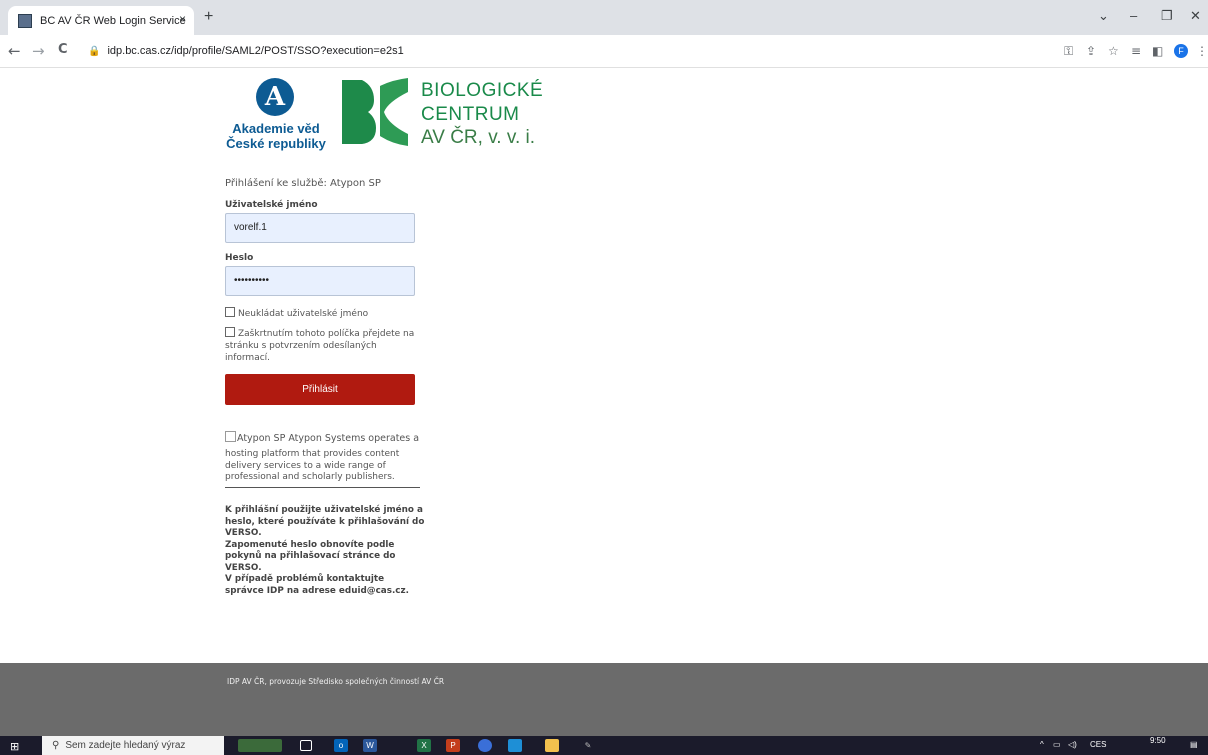 This screenshot has height=755, width=1208. I want to click on browser-tab: BC AV ČR Web Login Service ×, so click(101, 20).